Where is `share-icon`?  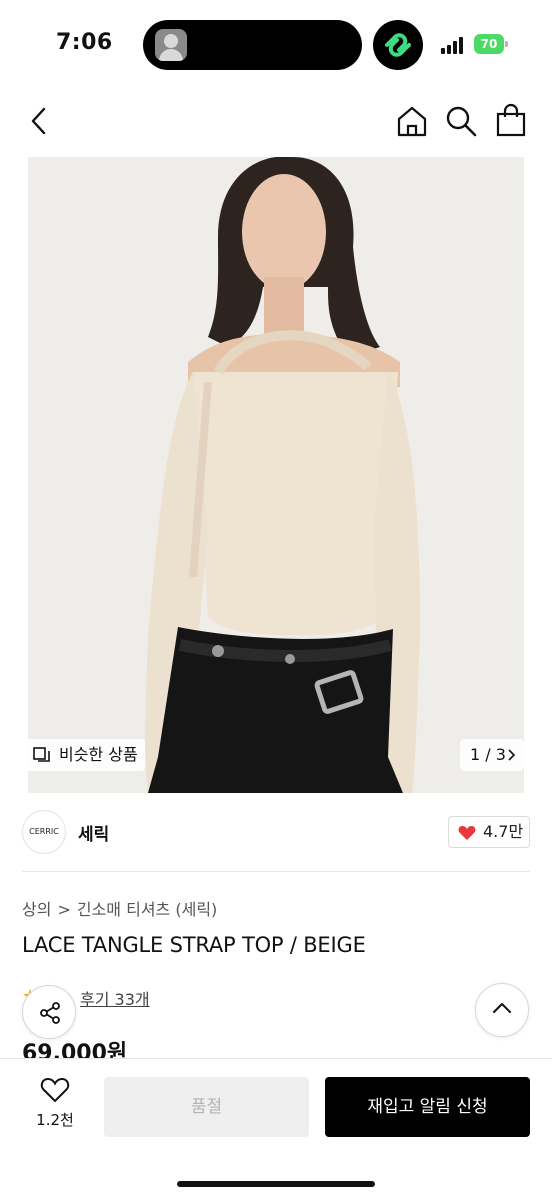
share-icon is located at coordinates (50, 1013).